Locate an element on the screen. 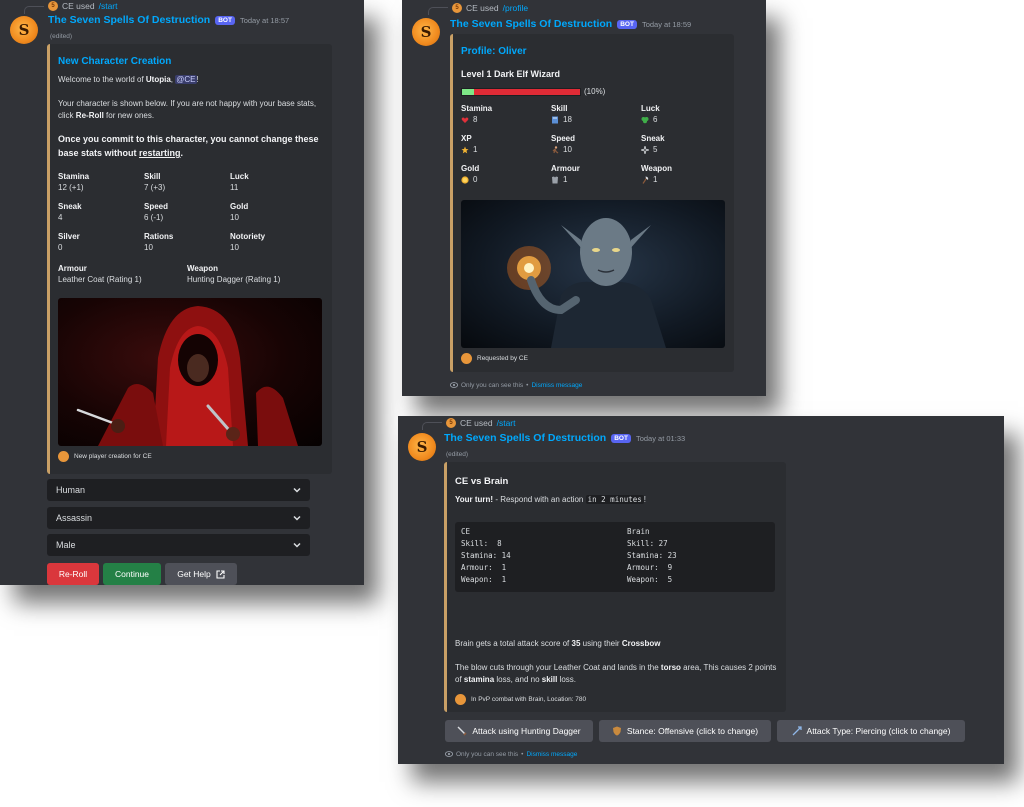  gender-select: Male is located at coordinates (178, 545).